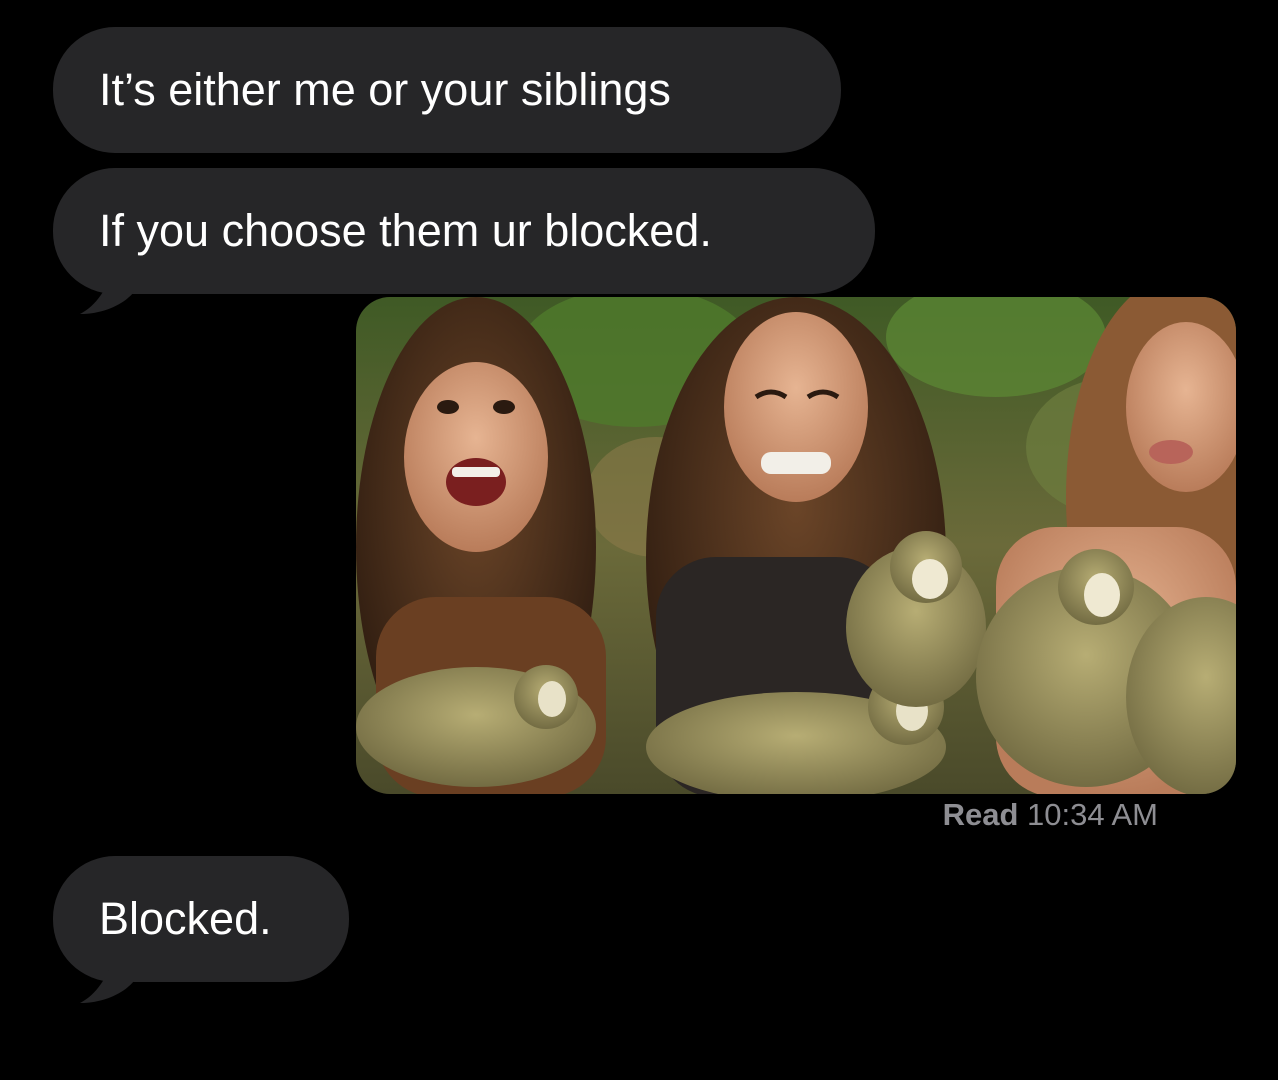 Image resolution: width=1278 pixels, height=1080 pixels. What do you see at coordinates (980, 814) in the screenshot?
I see `read-label: Read` at bounding box center [980, 814].